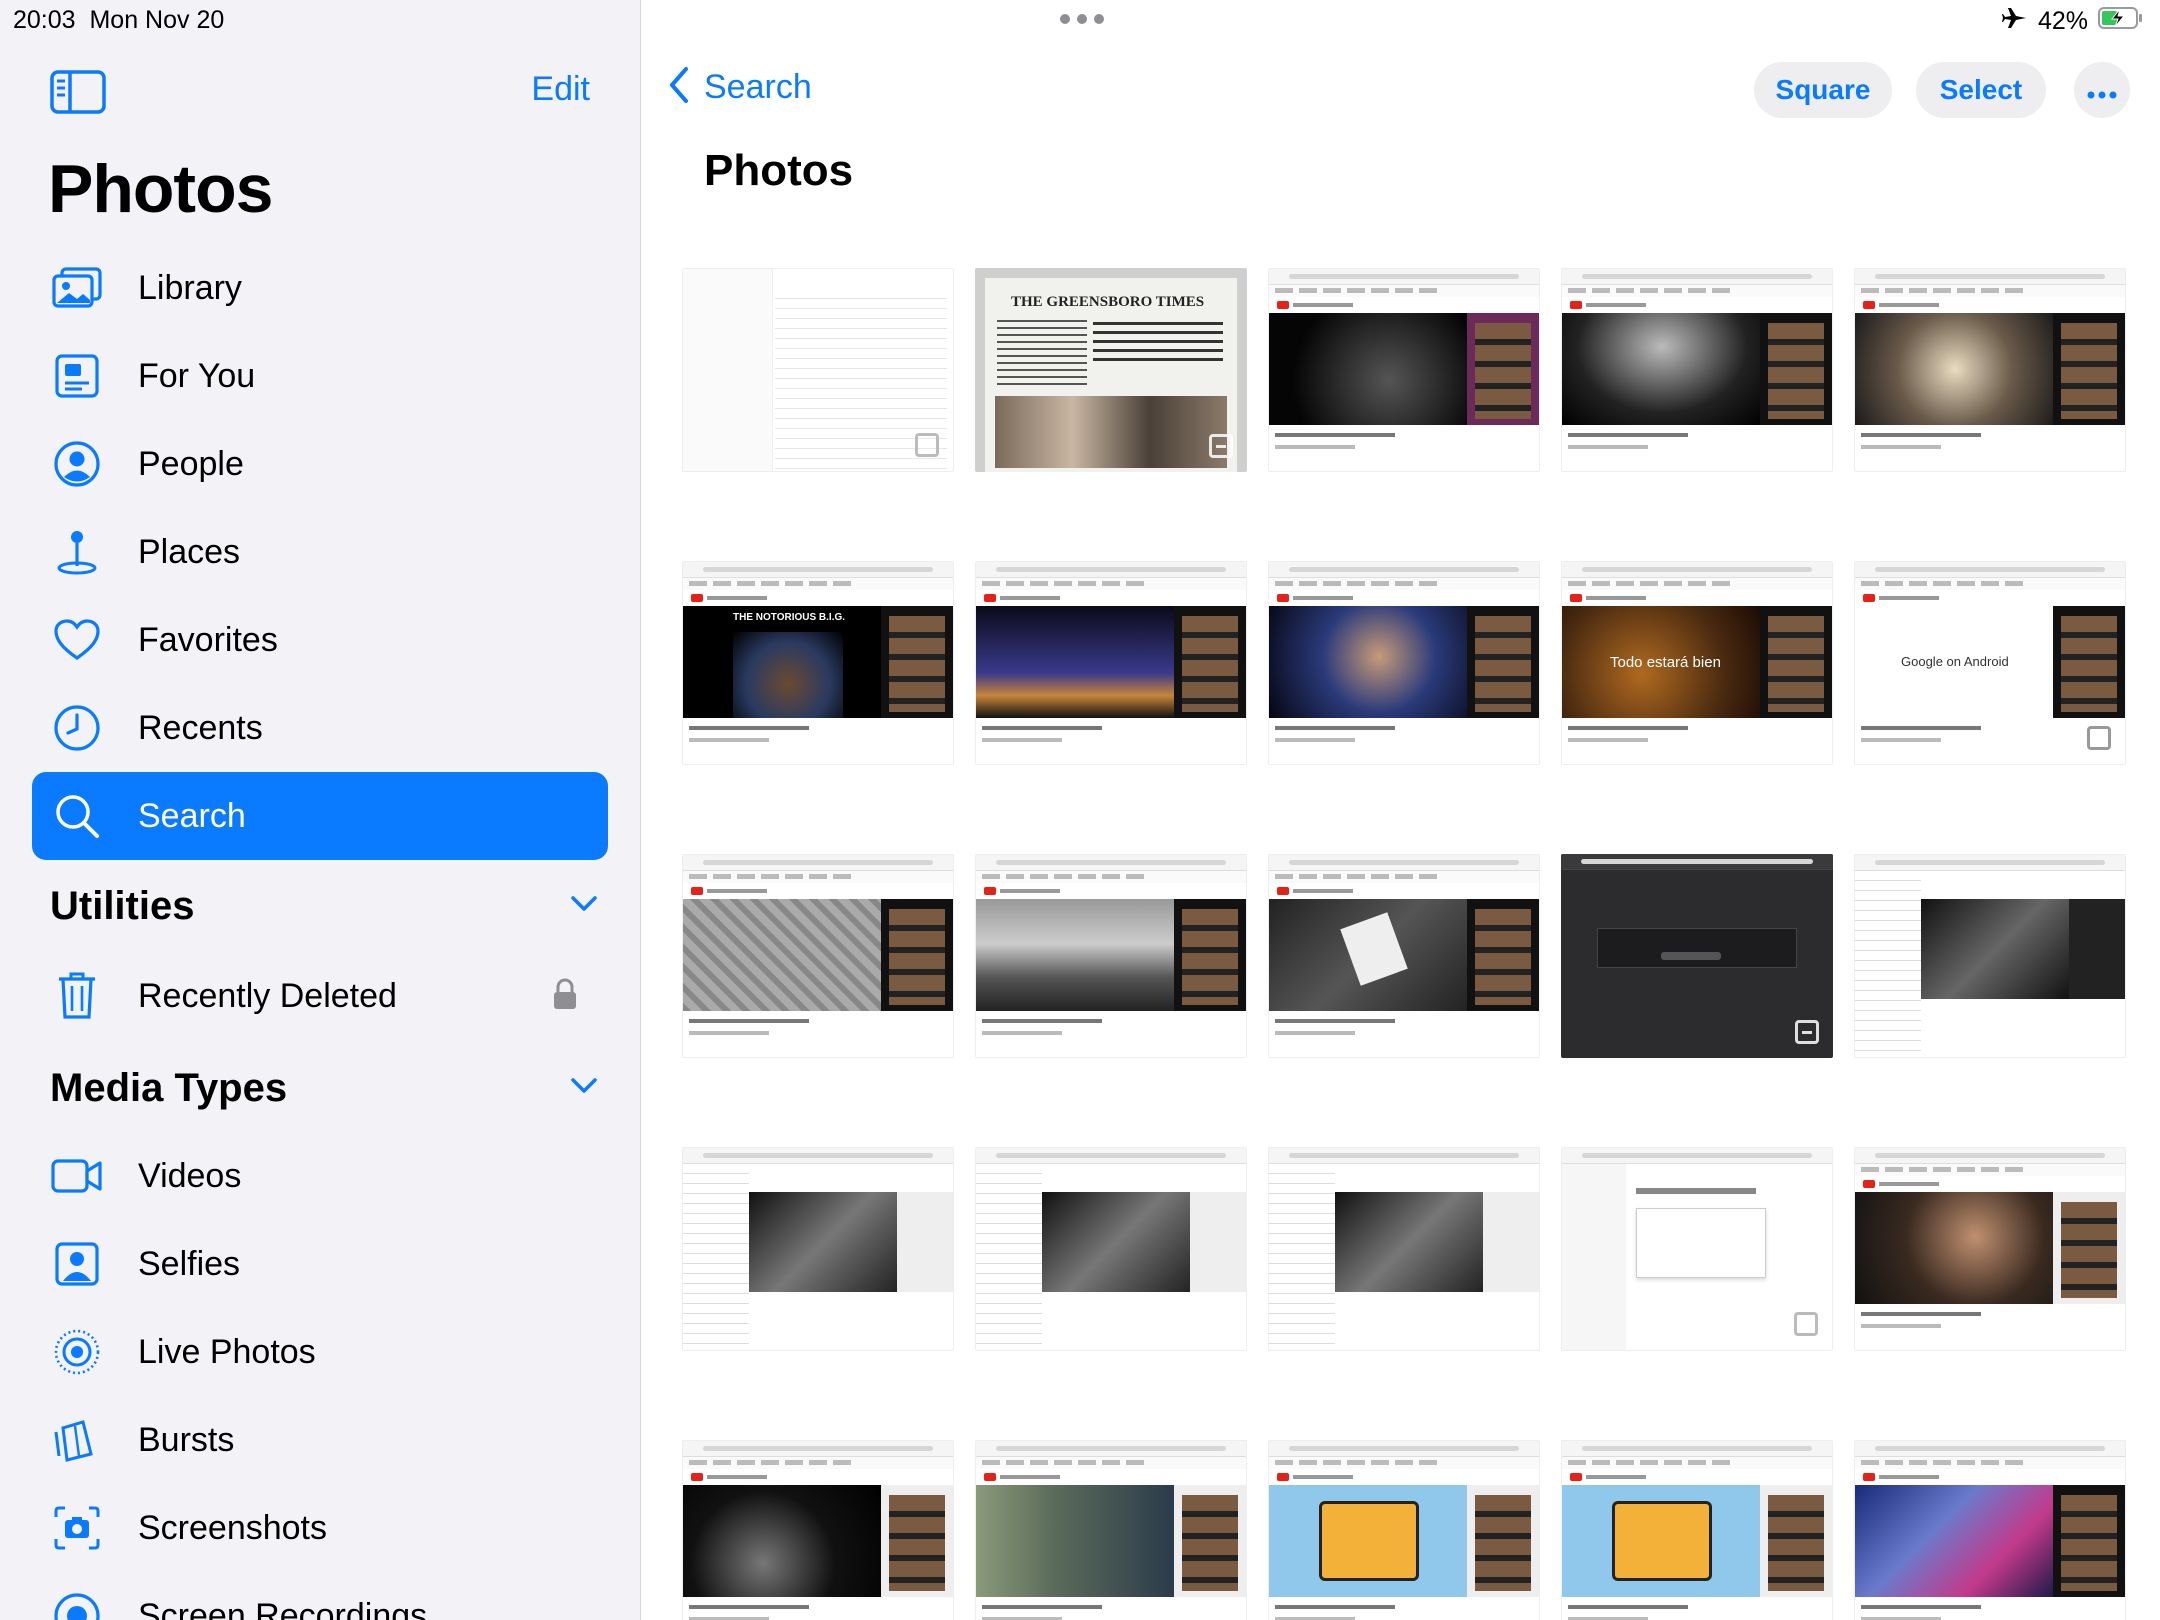  I want to click on screenshot-icon, so click(77, 1528).